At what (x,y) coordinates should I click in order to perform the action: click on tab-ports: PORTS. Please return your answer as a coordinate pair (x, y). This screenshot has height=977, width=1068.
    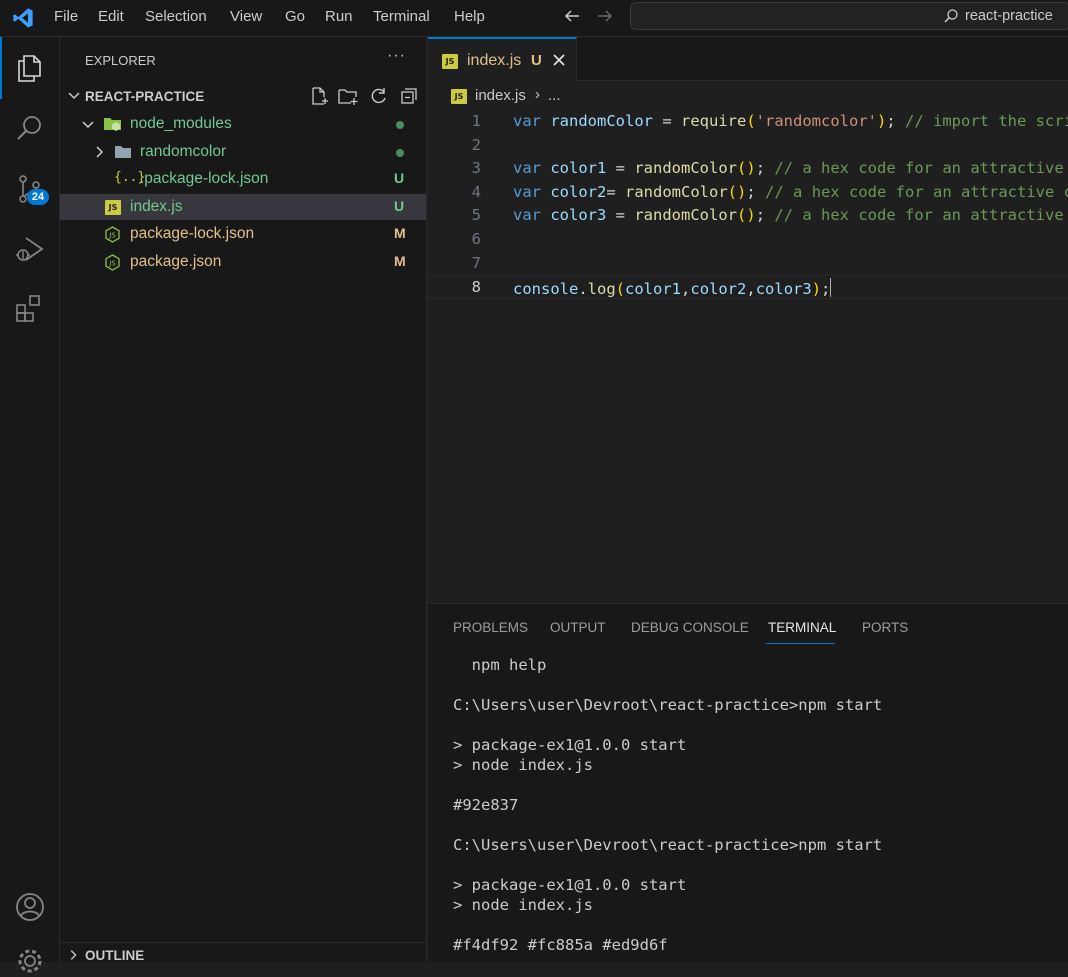
    Looking at the image, I should click on (885, 627).